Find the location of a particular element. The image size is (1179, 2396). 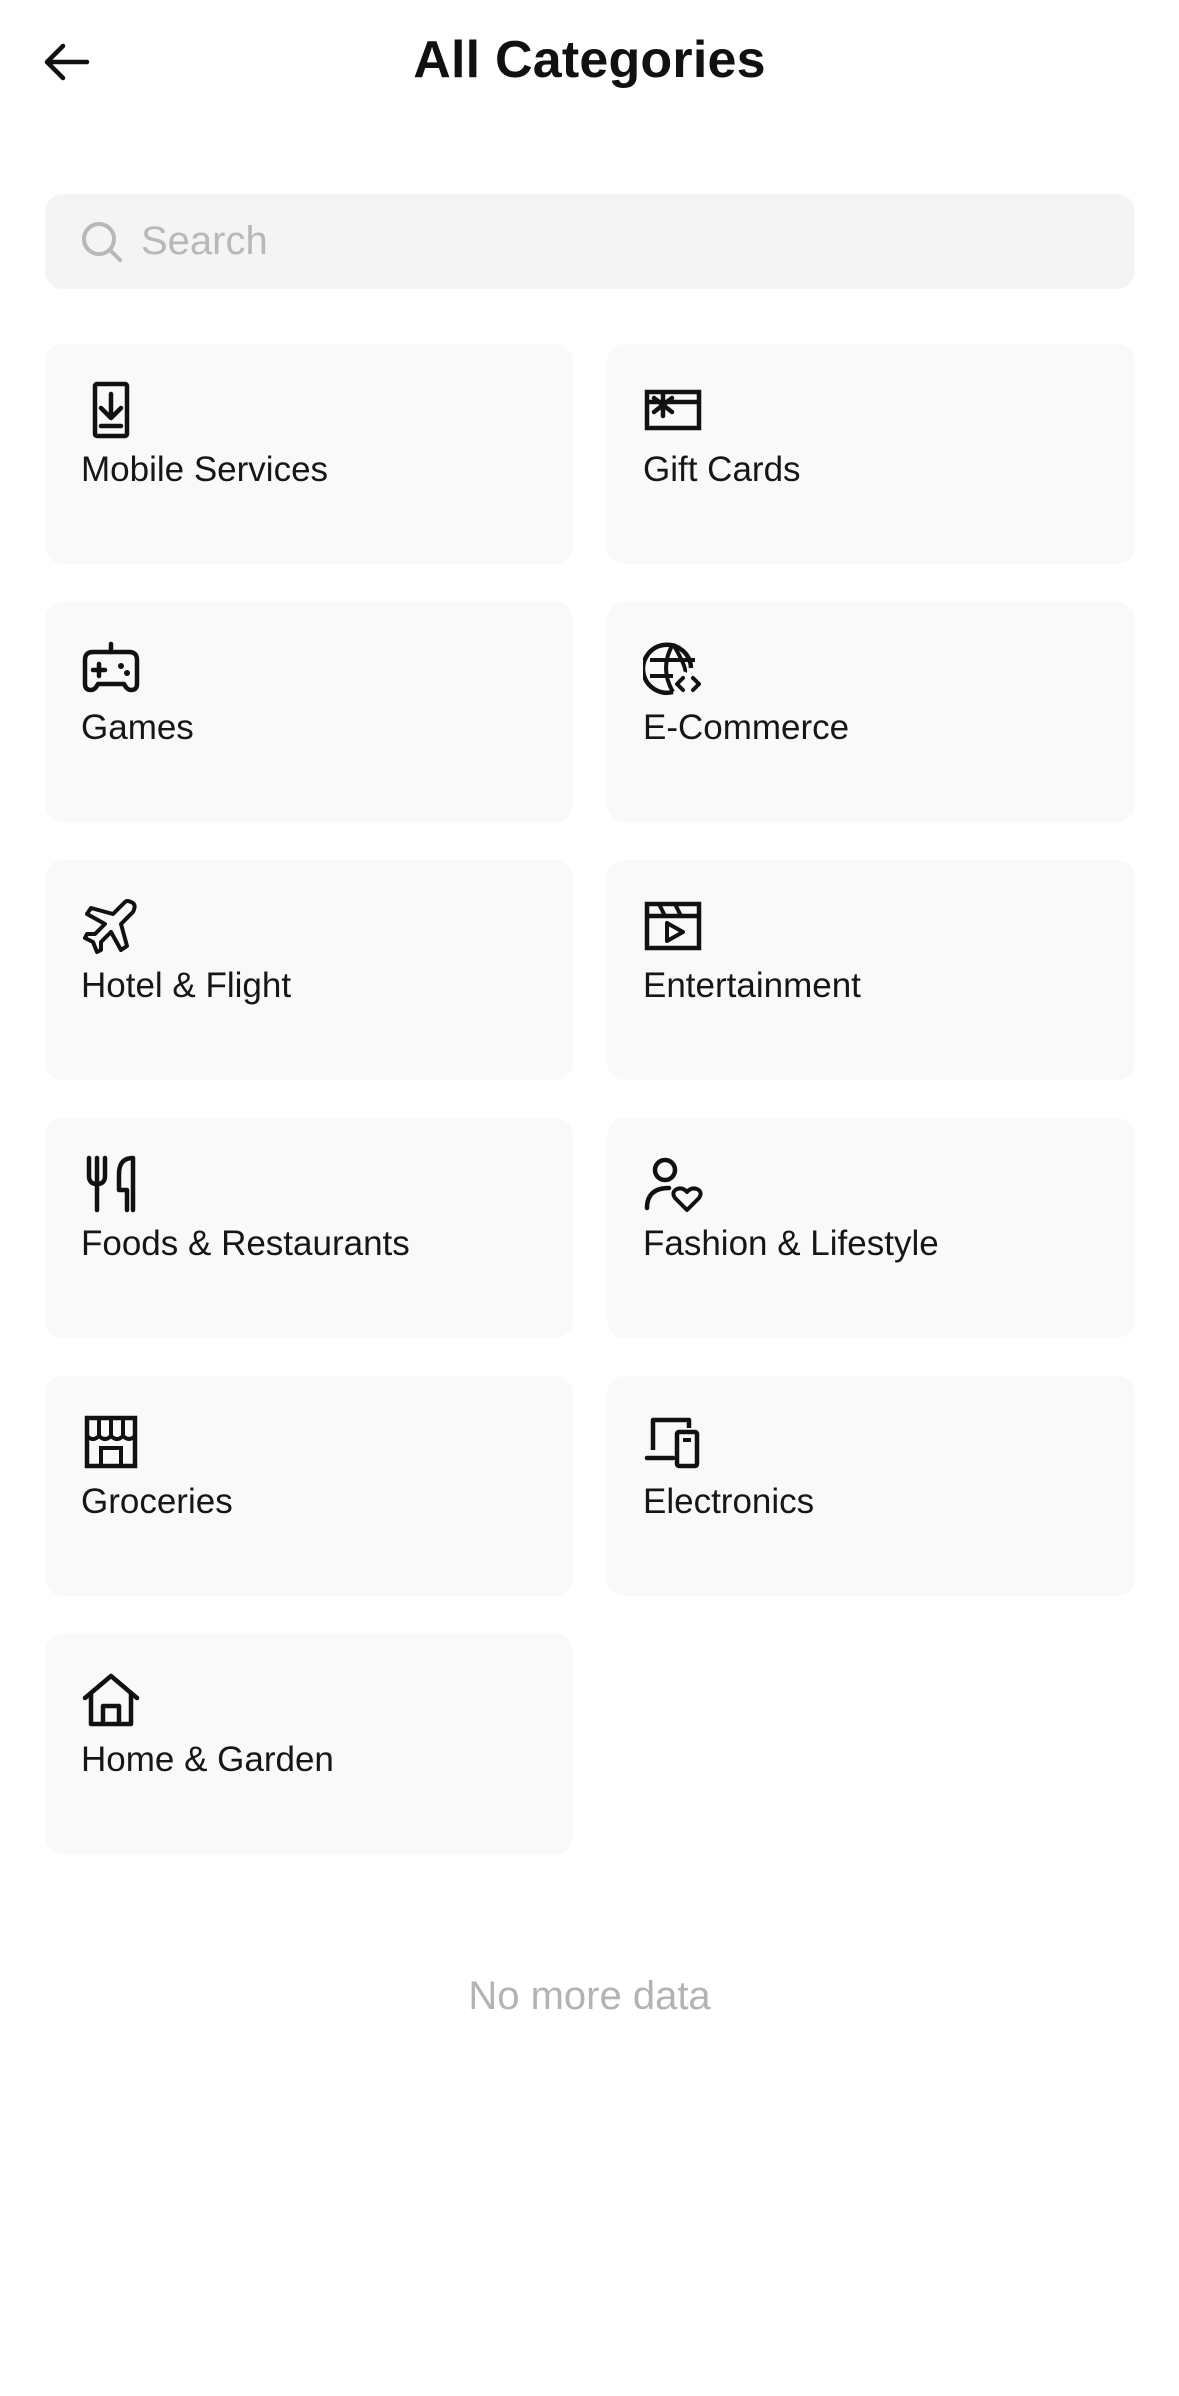

category-card-entertainment: Entertainment is located at coordinates (871, 970).